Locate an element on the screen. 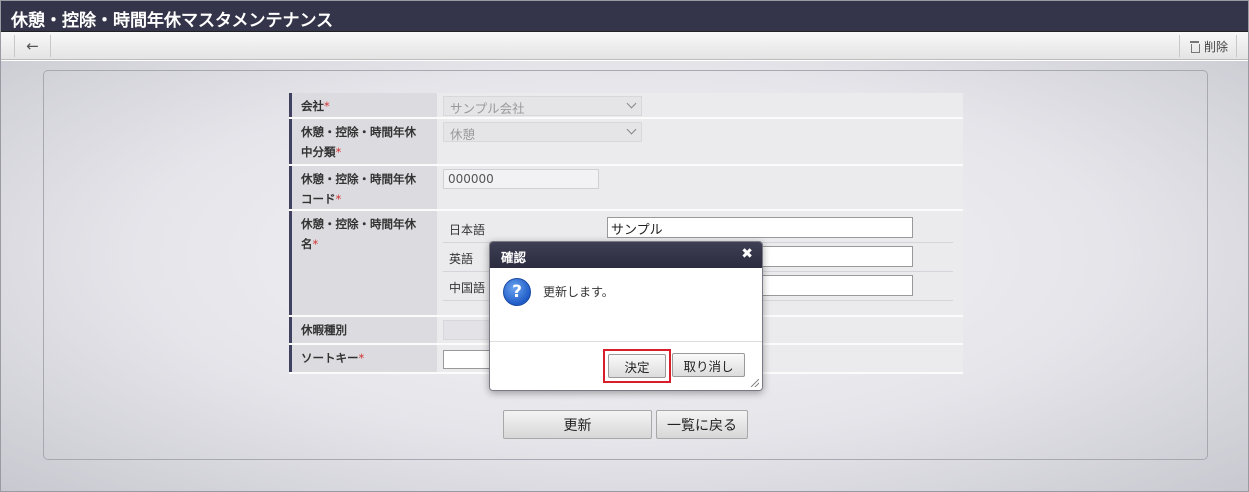 Image resolution: width=1249 pixels, height=492 pixels. confirm-dialog: 確認 ✖ ? 更新します。 決定 取り消し is located at coordinates (626, 316).